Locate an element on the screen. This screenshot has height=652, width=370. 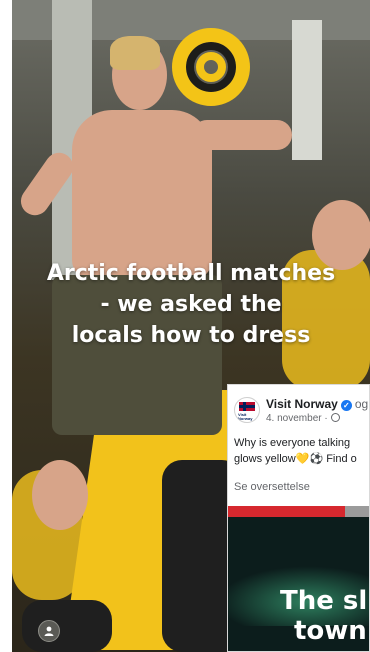
page-name: Visit Norway is located at coordinates (302, 404).